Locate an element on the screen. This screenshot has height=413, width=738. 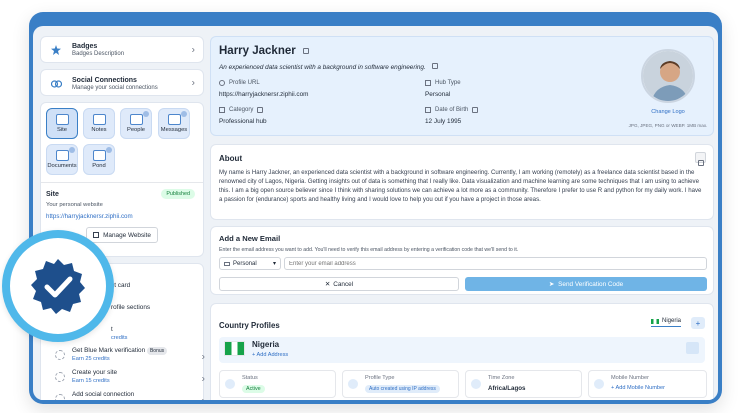
badges-subtitle: Badges Description is located at coordinates (98, 54).